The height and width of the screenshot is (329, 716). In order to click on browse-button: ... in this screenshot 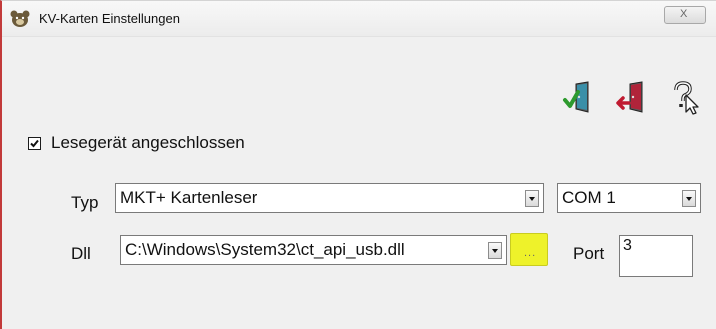, I will do `click(529, 249)`.